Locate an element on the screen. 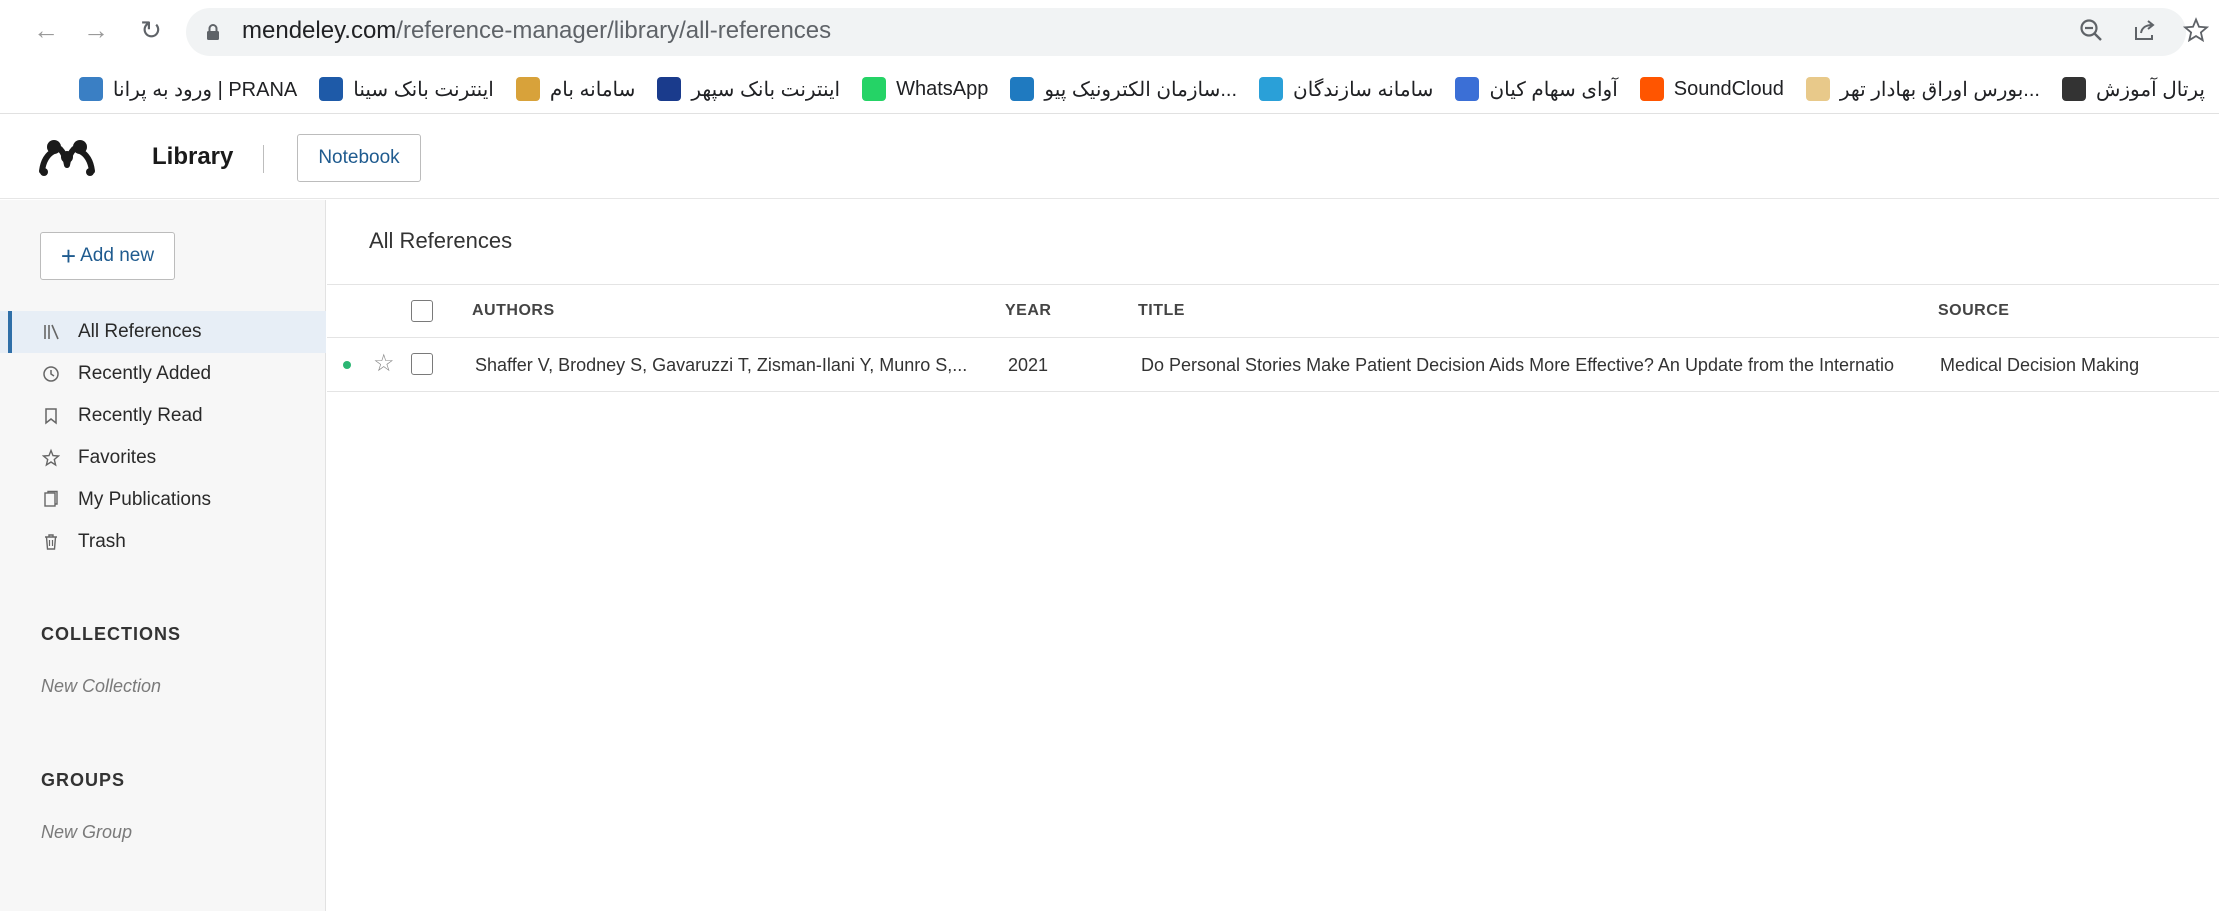 Image resolution: width=2219 pixels, height=911 pixels. zoom-icon is located at coordinates (2091, 33).